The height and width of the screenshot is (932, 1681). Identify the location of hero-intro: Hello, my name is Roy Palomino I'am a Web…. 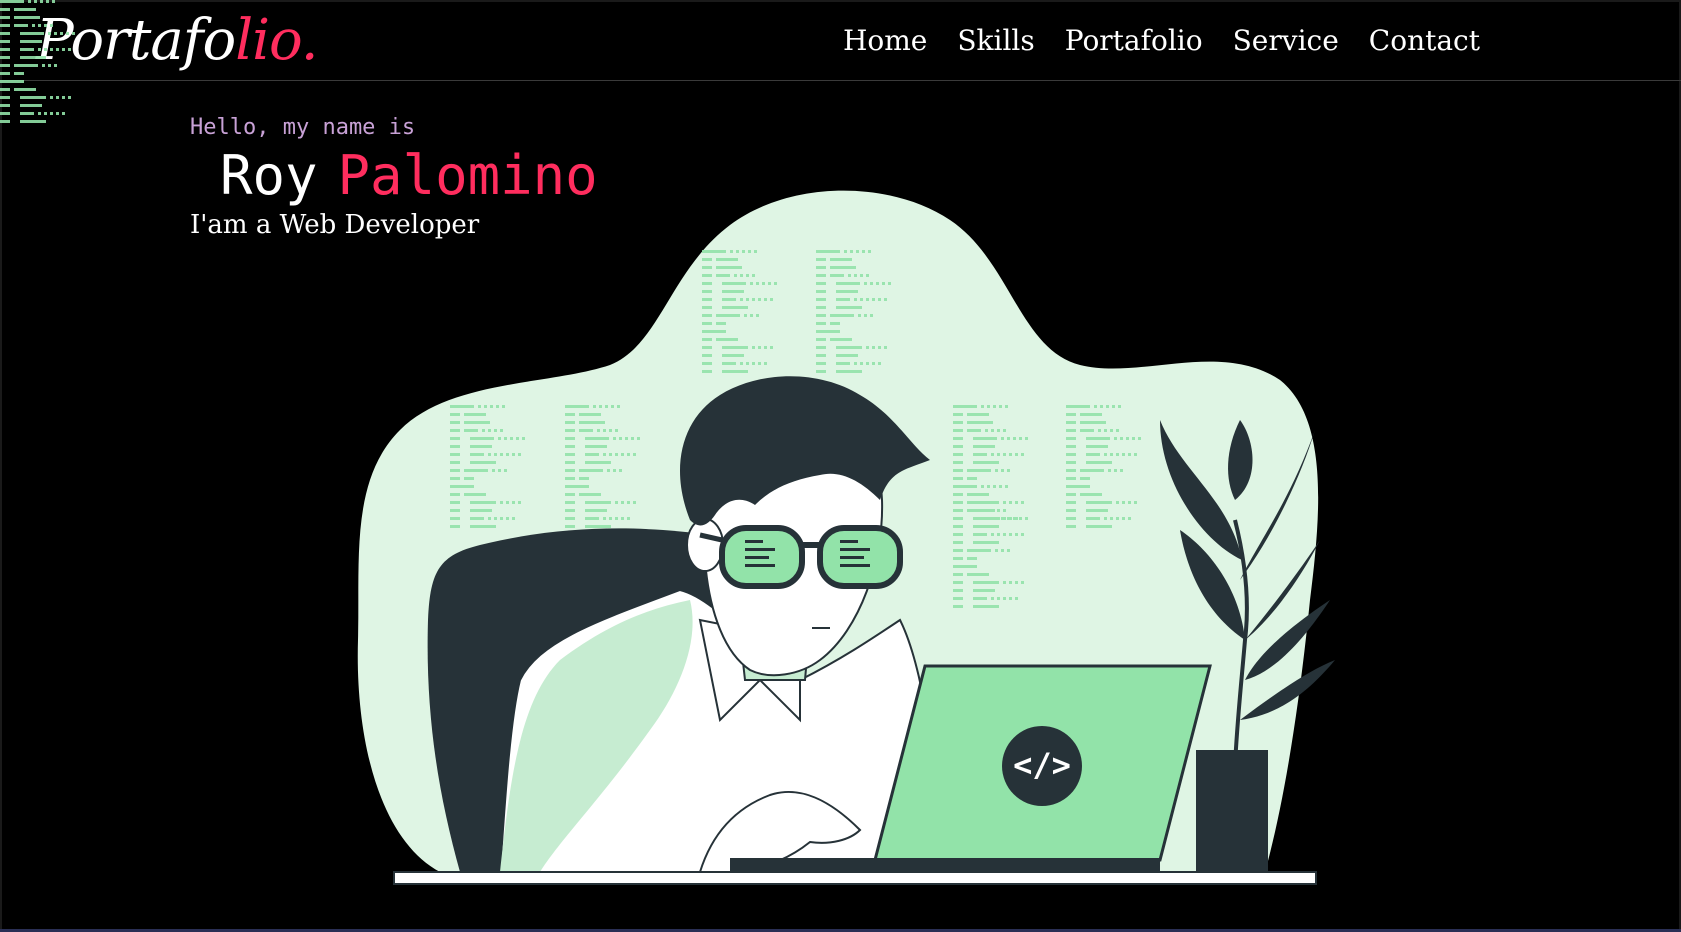
(394, 178).